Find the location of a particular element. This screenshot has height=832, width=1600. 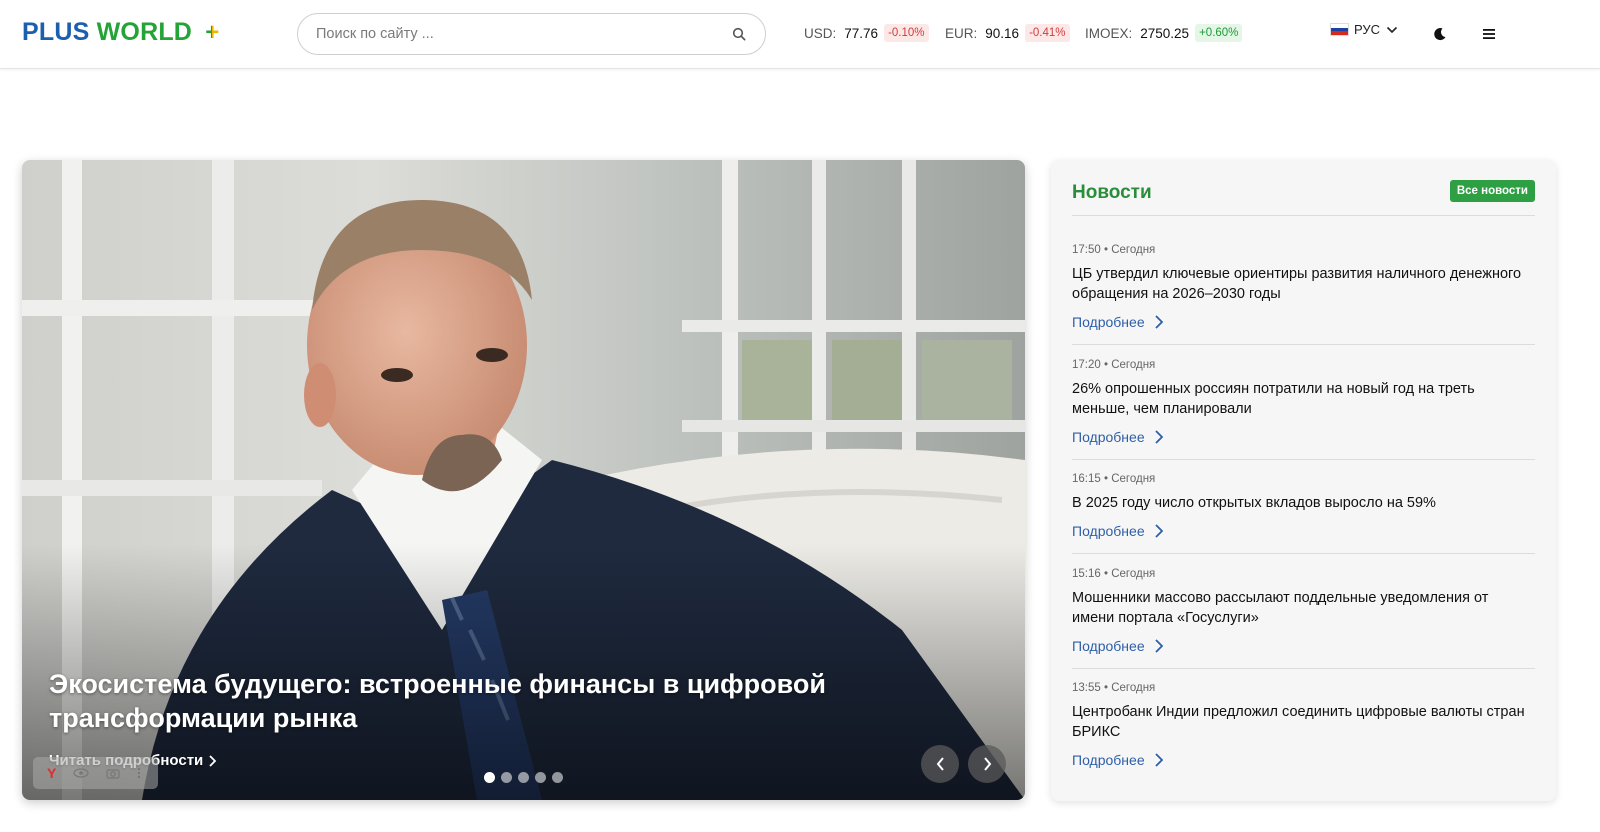

language-selector: РУС is located at coordinates (1364, 29).